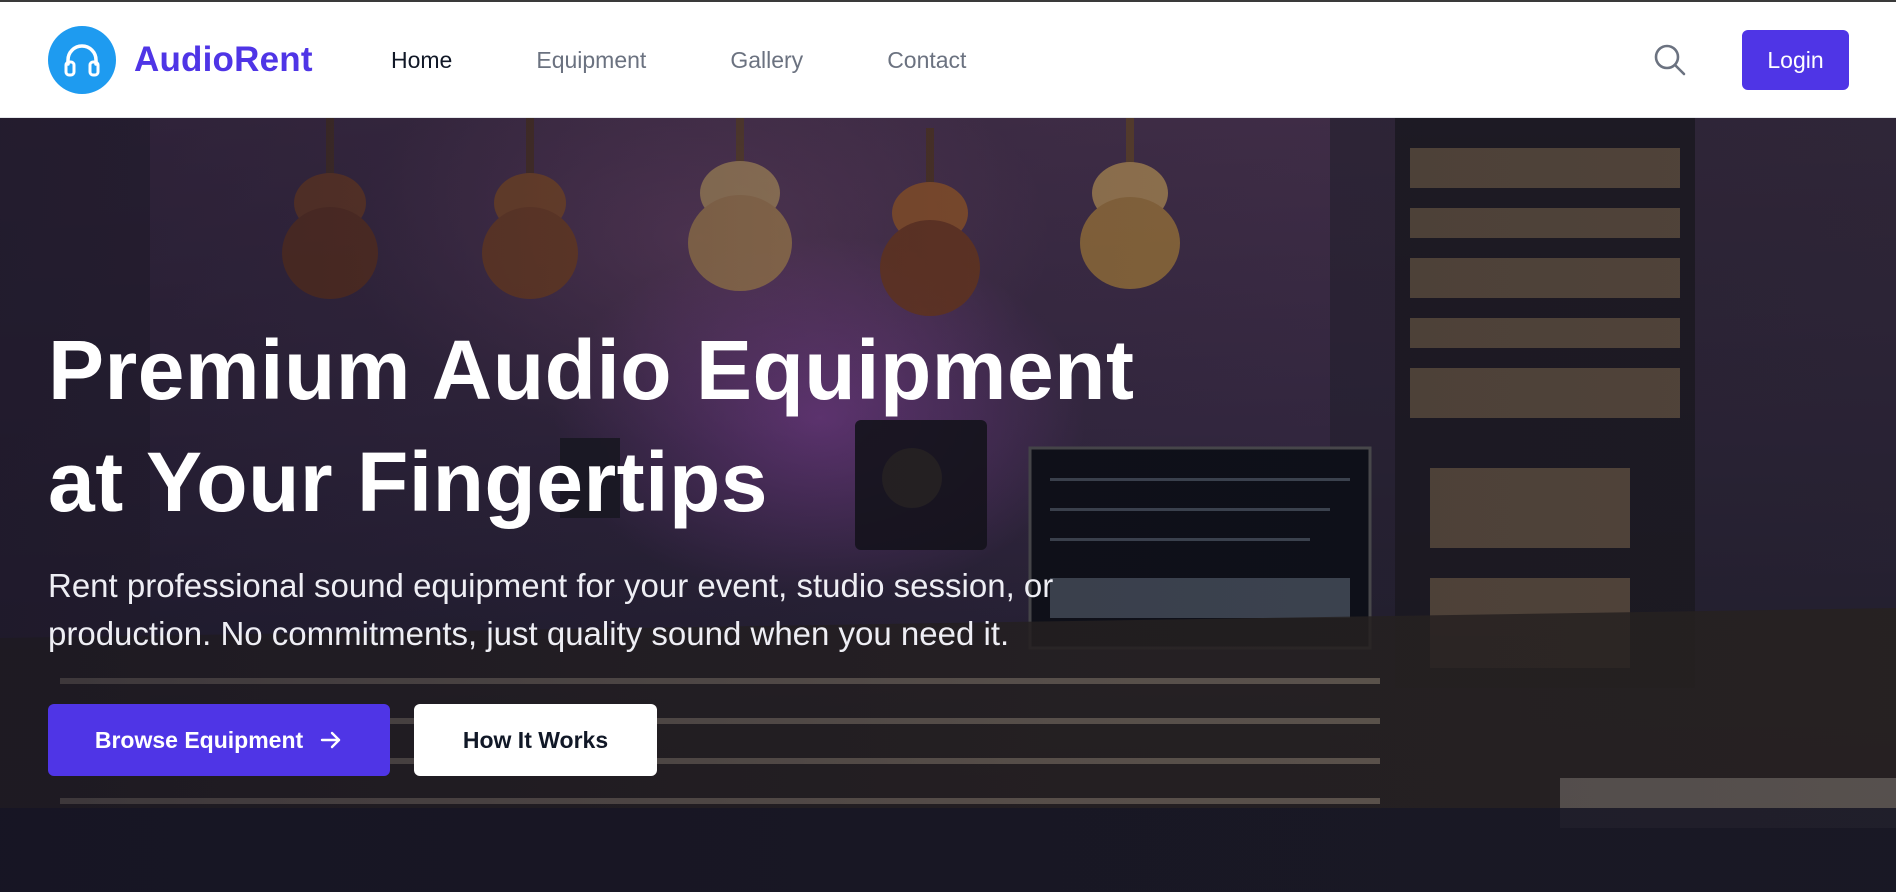  I want to click on headphones-icon, so click(82, 60).